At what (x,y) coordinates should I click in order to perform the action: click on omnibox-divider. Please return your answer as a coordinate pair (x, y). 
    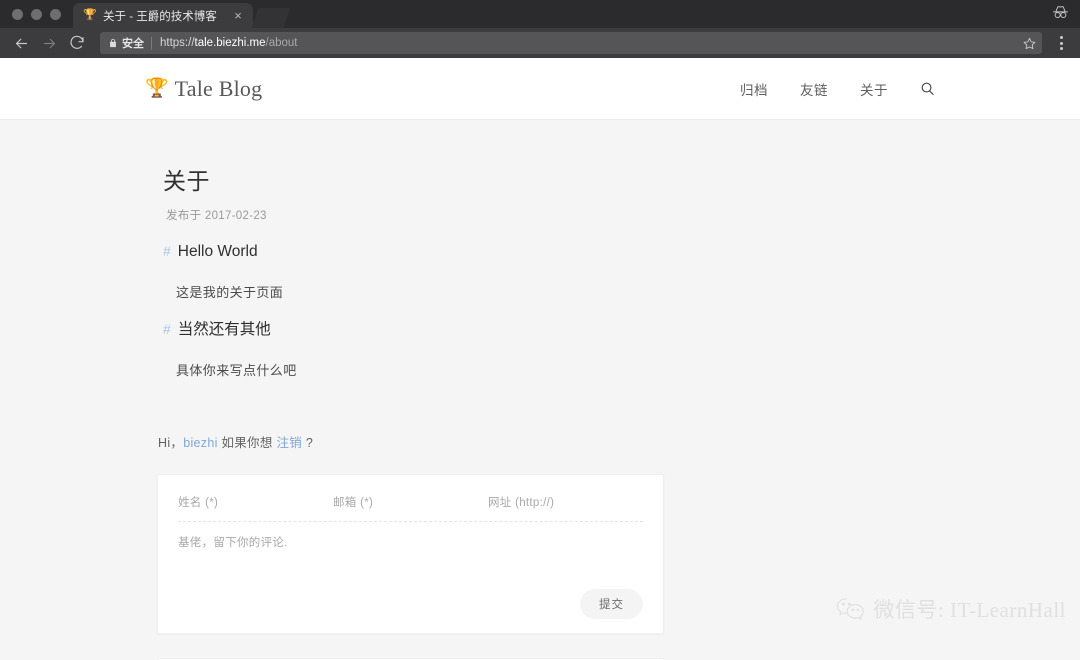
    Looking at the image, I should click on (151, 43).